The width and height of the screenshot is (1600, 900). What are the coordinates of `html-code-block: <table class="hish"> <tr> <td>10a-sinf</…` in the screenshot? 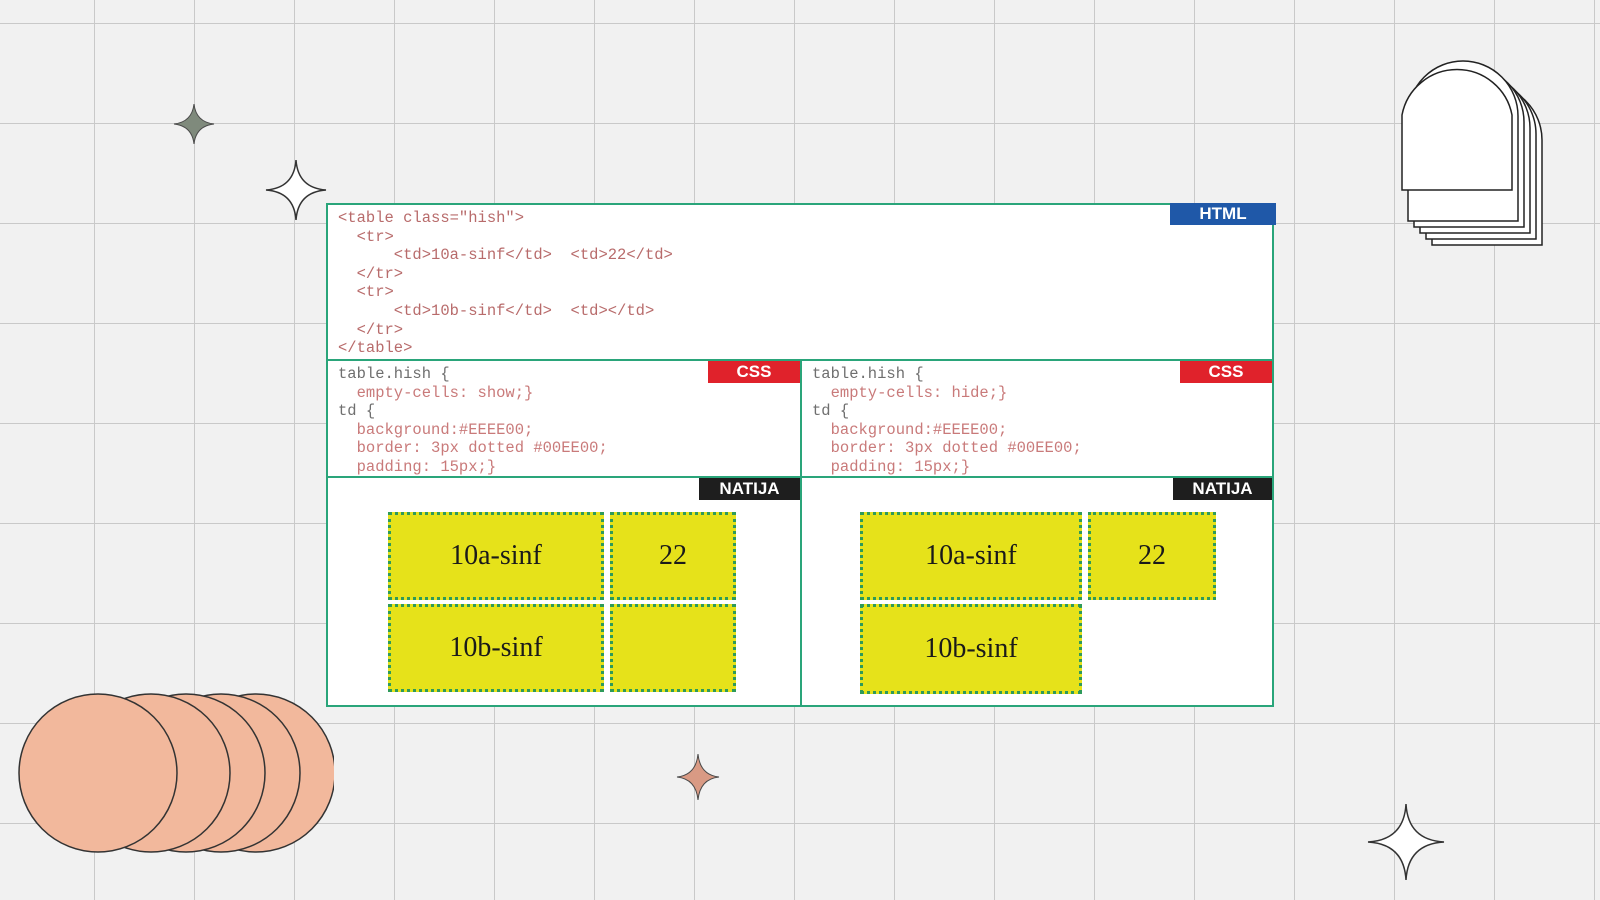 It's located at (505, 283).